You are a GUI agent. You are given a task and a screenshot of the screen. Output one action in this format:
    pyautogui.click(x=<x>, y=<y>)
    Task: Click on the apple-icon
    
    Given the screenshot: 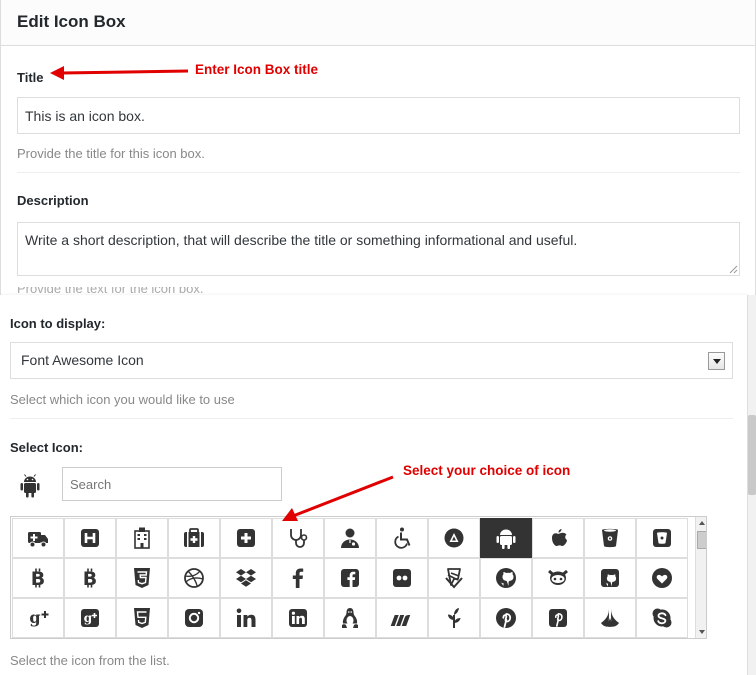 What is the action you would take?
    pyautogui.click(x=559, y=537)
    